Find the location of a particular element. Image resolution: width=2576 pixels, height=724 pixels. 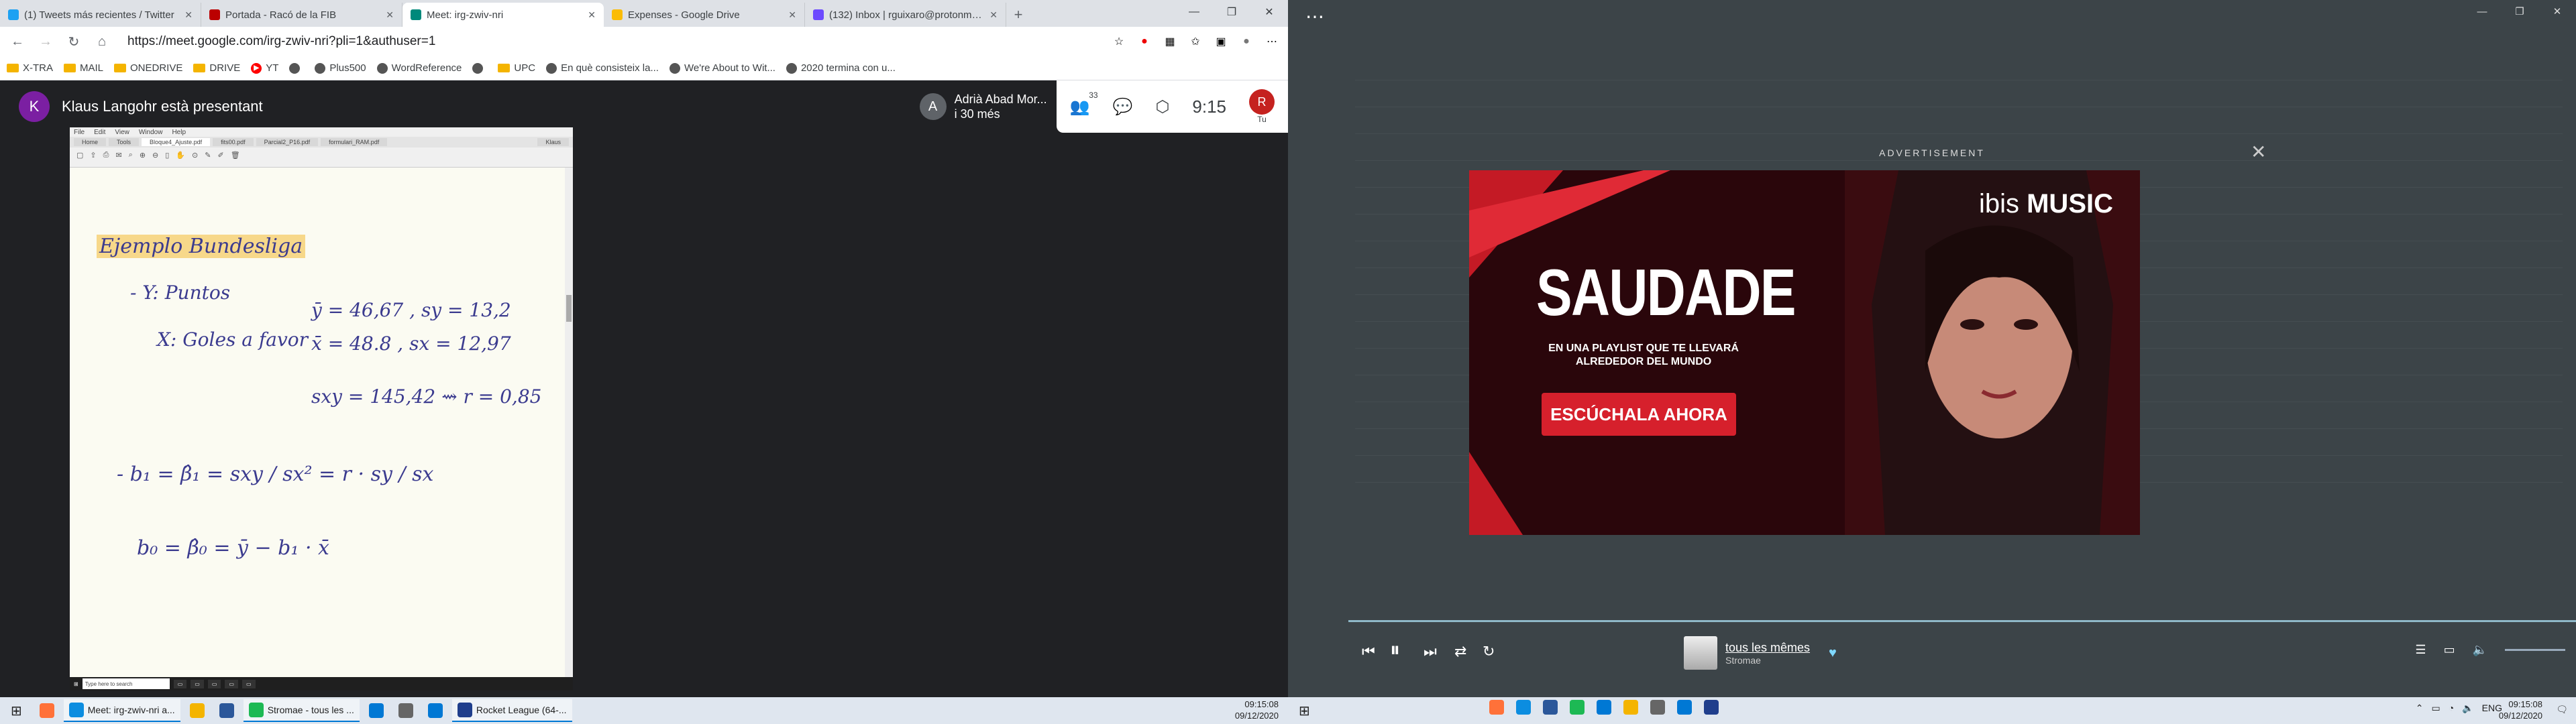

word-icon is located at coordinates (1550, 707).